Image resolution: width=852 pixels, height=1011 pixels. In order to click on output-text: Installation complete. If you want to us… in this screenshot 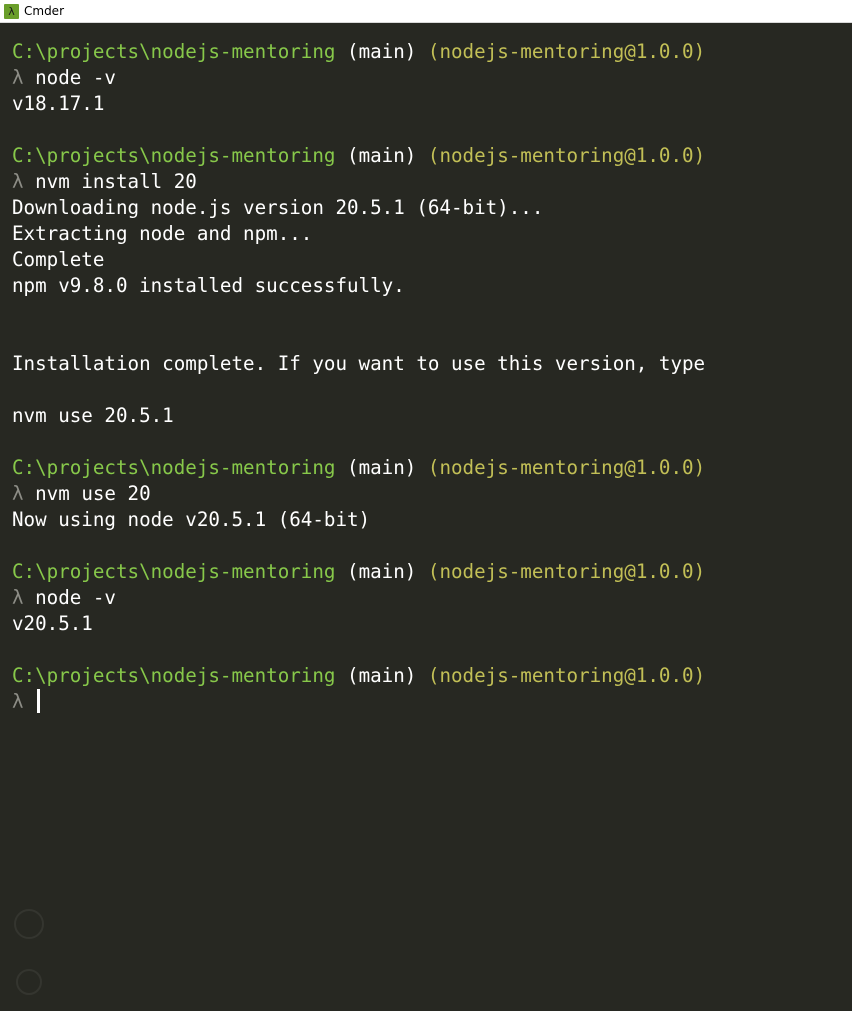, I will do `click(359, 363)`.